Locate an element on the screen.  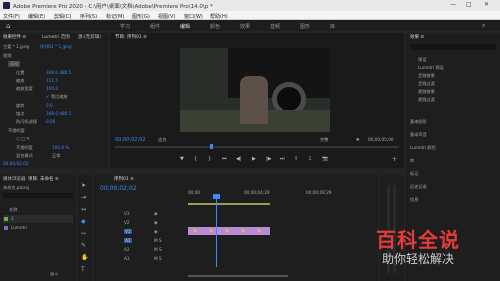
playhead-handle is located at coordinates (216, 196).